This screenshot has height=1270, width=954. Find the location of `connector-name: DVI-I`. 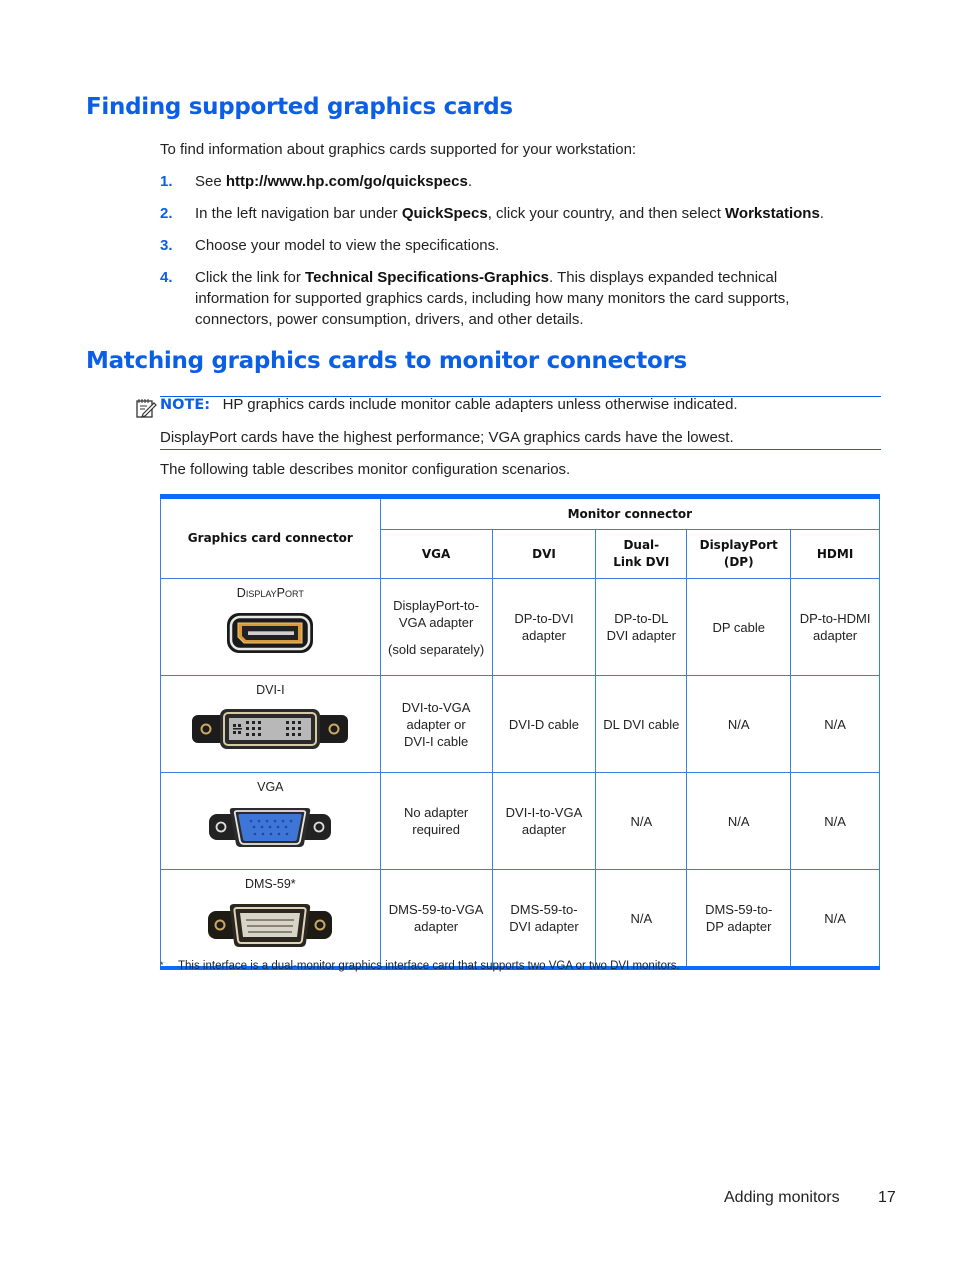

connector-name: DVI-I is located at coordinates (270, 690).